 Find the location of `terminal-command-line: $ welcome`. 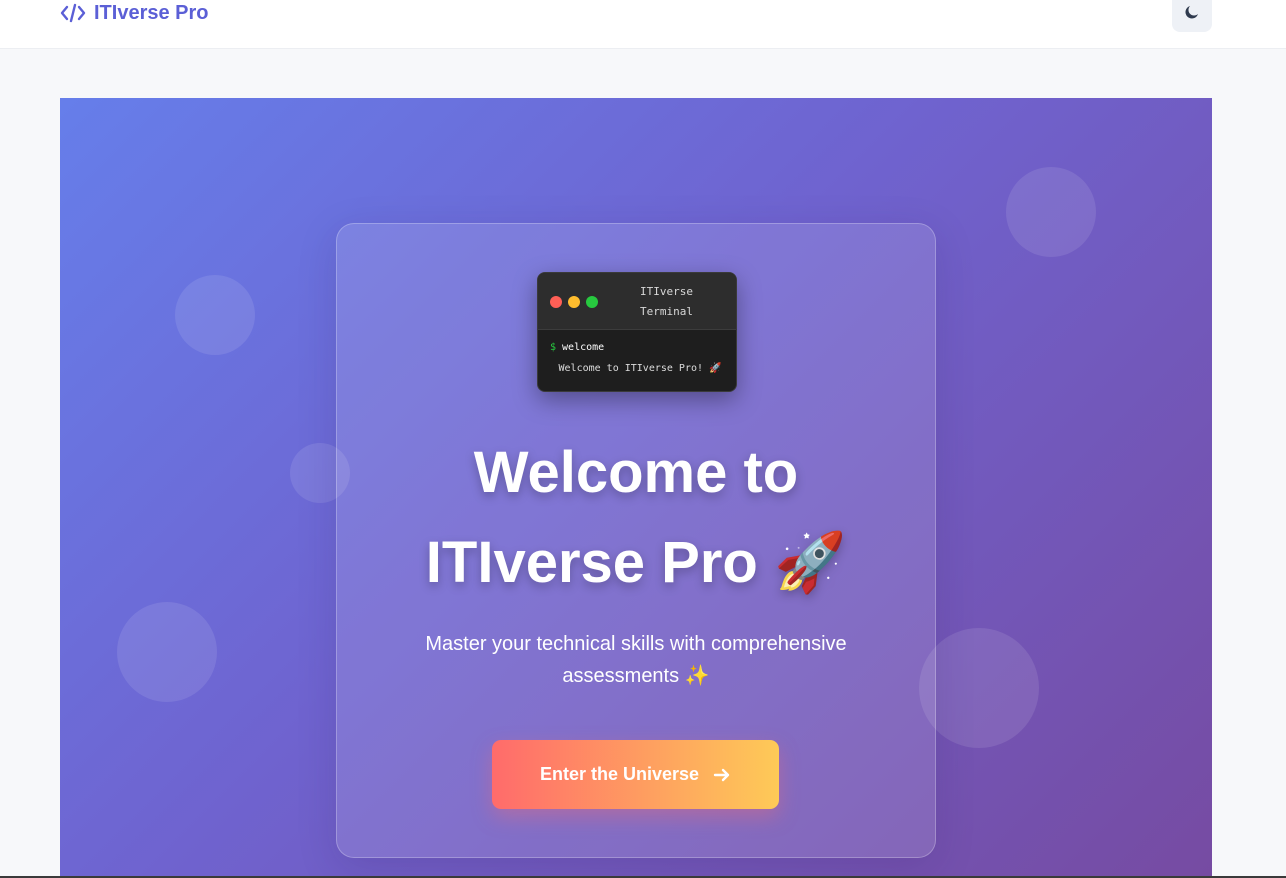

terminal-command-line: $ welcome is located at coordinates (637, 351).